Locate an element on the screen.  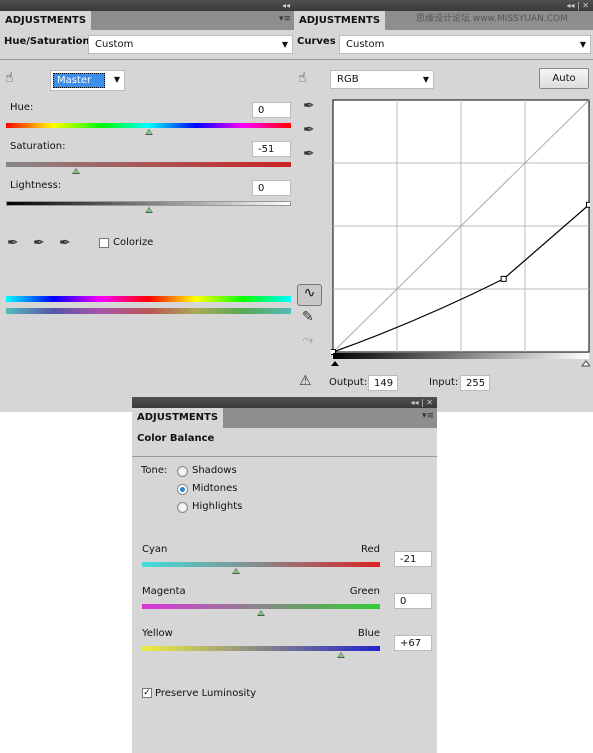
channel-select: Master ▼ is located at coordinates (87, 80).